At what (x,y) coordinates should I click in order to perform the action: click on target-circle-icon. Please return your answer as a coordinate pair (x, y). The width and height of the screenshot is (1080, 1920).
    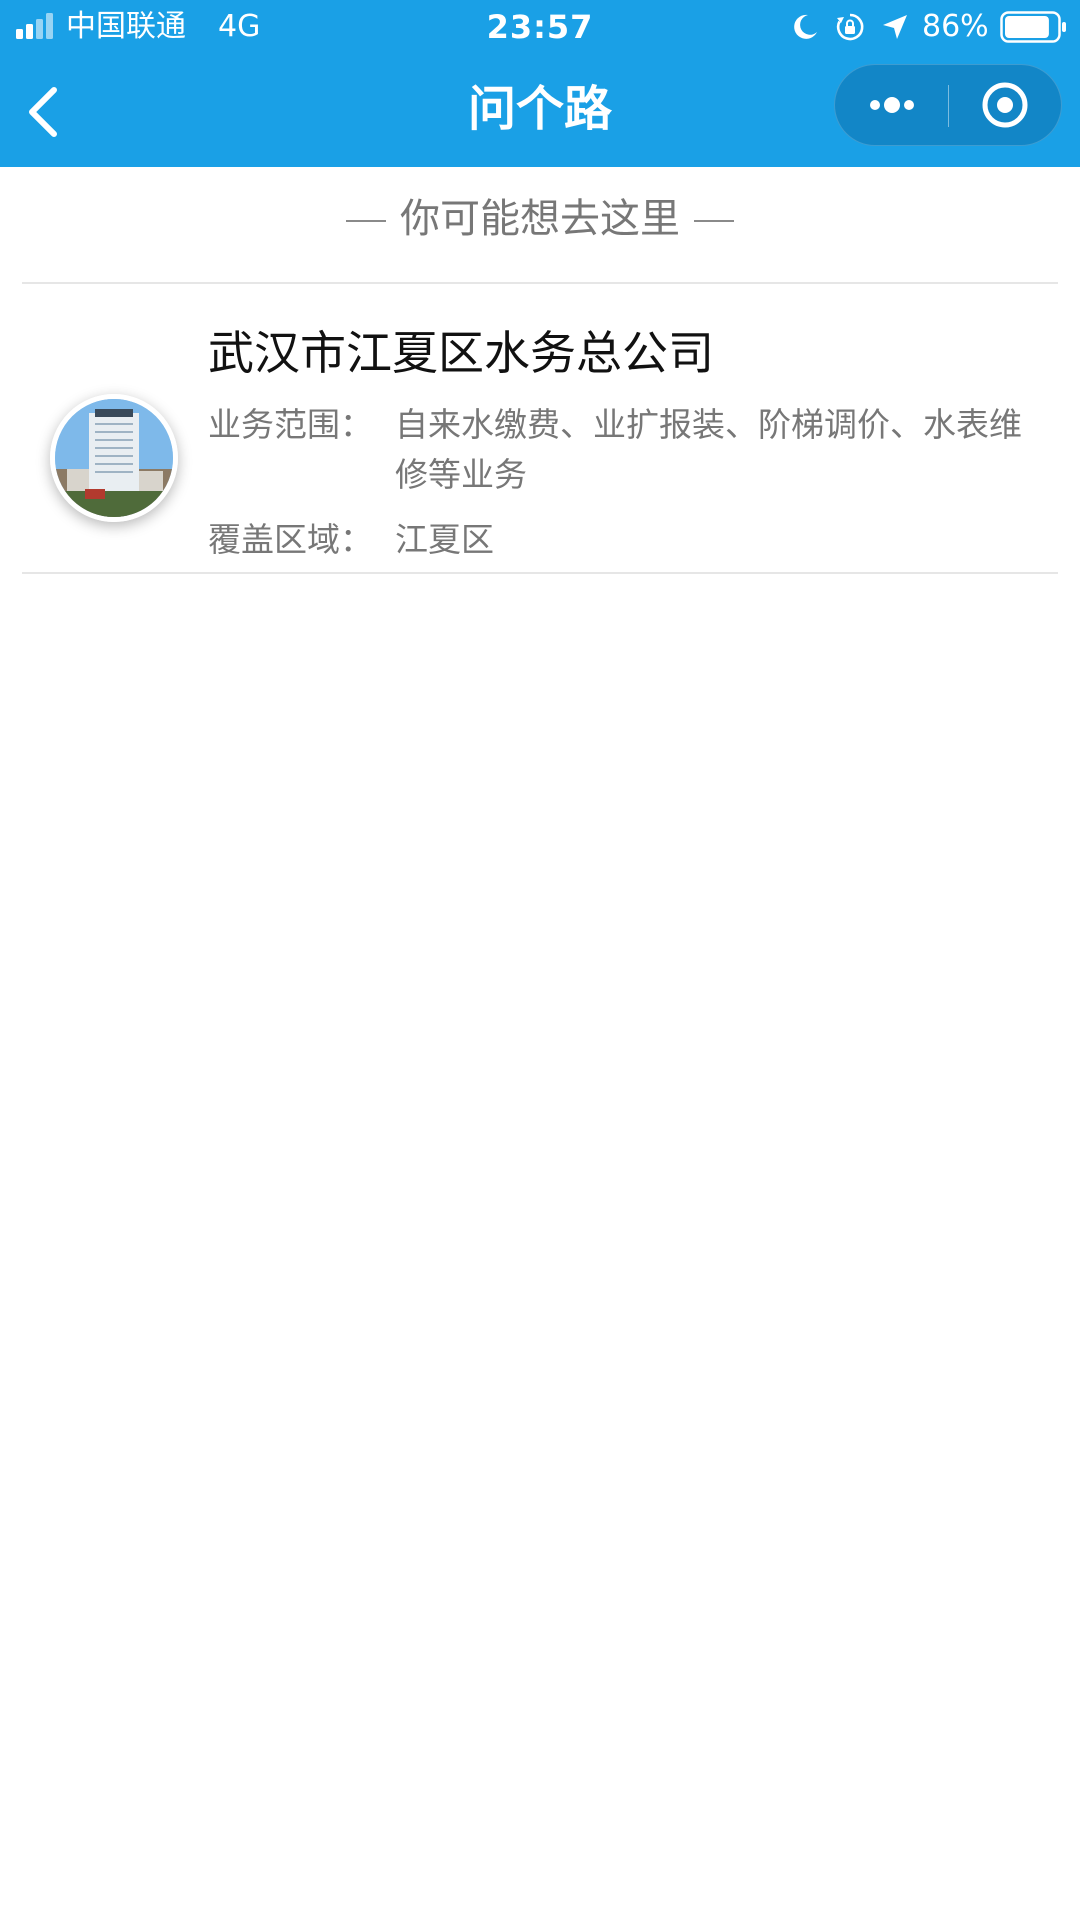
    Looking at the image, I should click on (1005, 105).